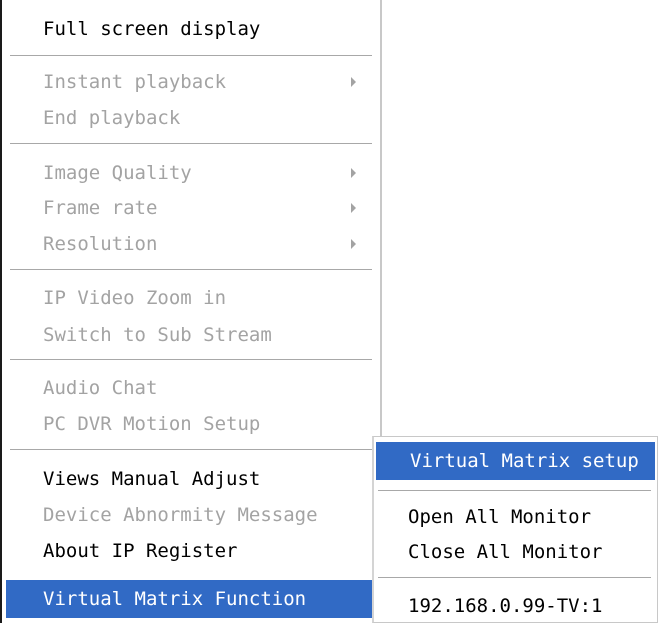 The image size is (658, 623). I want to click on menu-item-label: Switch to Sub Stream, so click(157, 335).